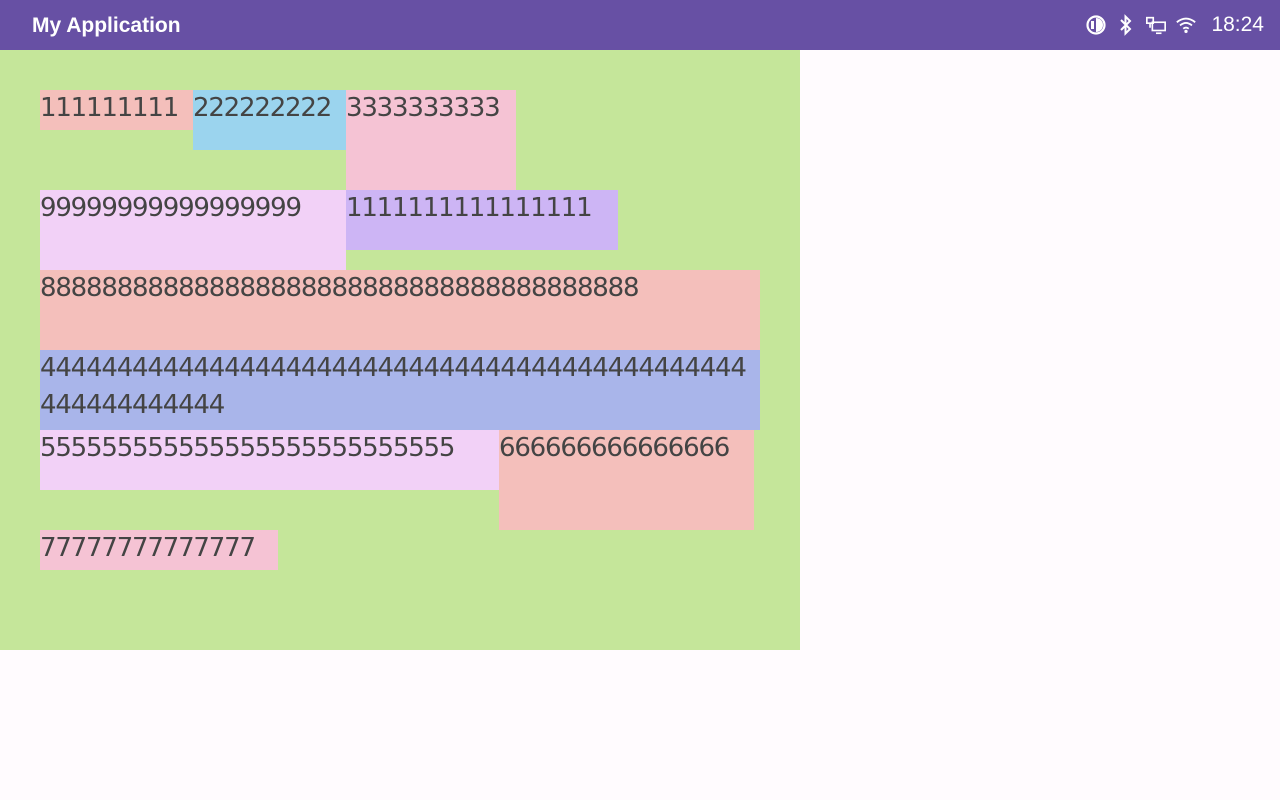  I want to click on app-title: My Application, so click(106, 25).